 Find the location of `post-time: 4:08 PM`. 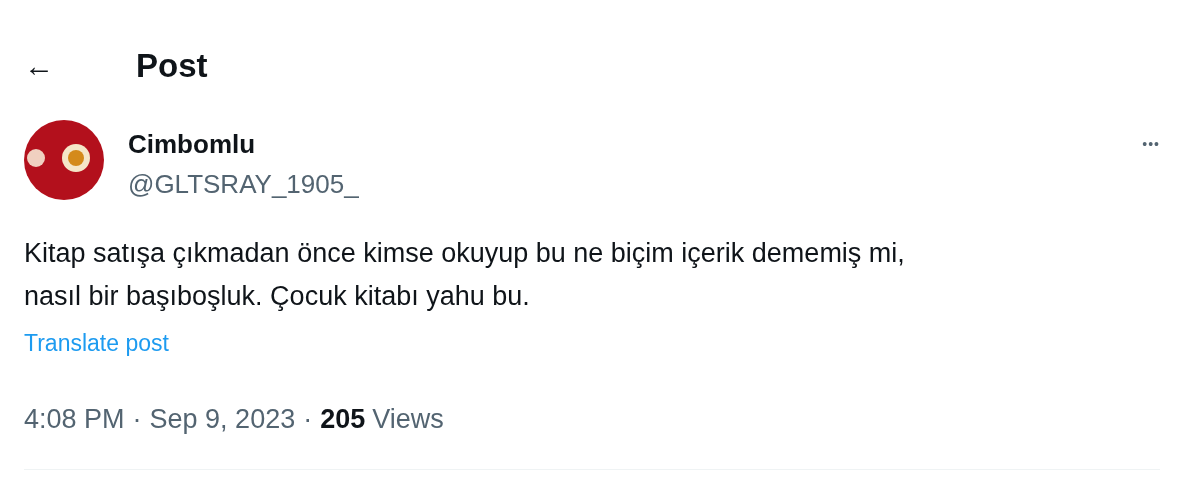

post-time: 4:08 PM is located at coordinates (74, 418).